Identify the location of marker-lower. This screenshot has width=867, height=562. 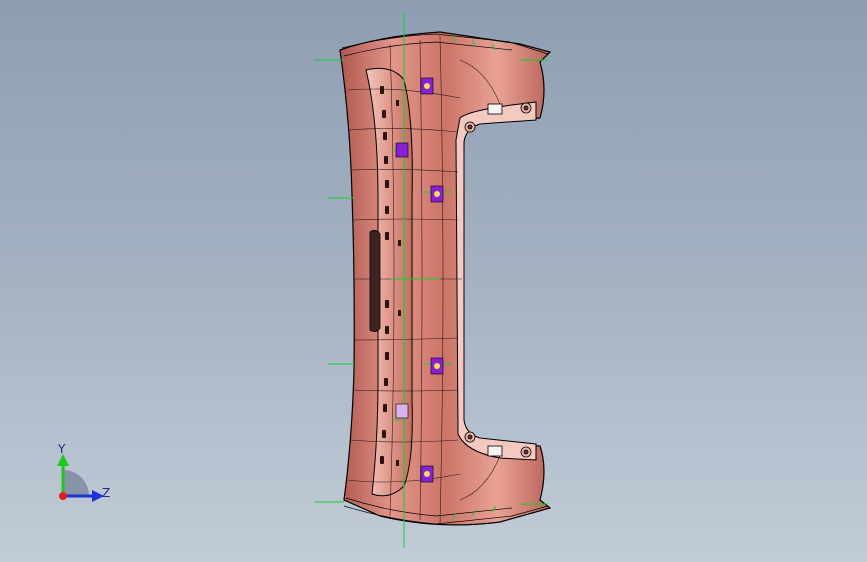
(402, 411).